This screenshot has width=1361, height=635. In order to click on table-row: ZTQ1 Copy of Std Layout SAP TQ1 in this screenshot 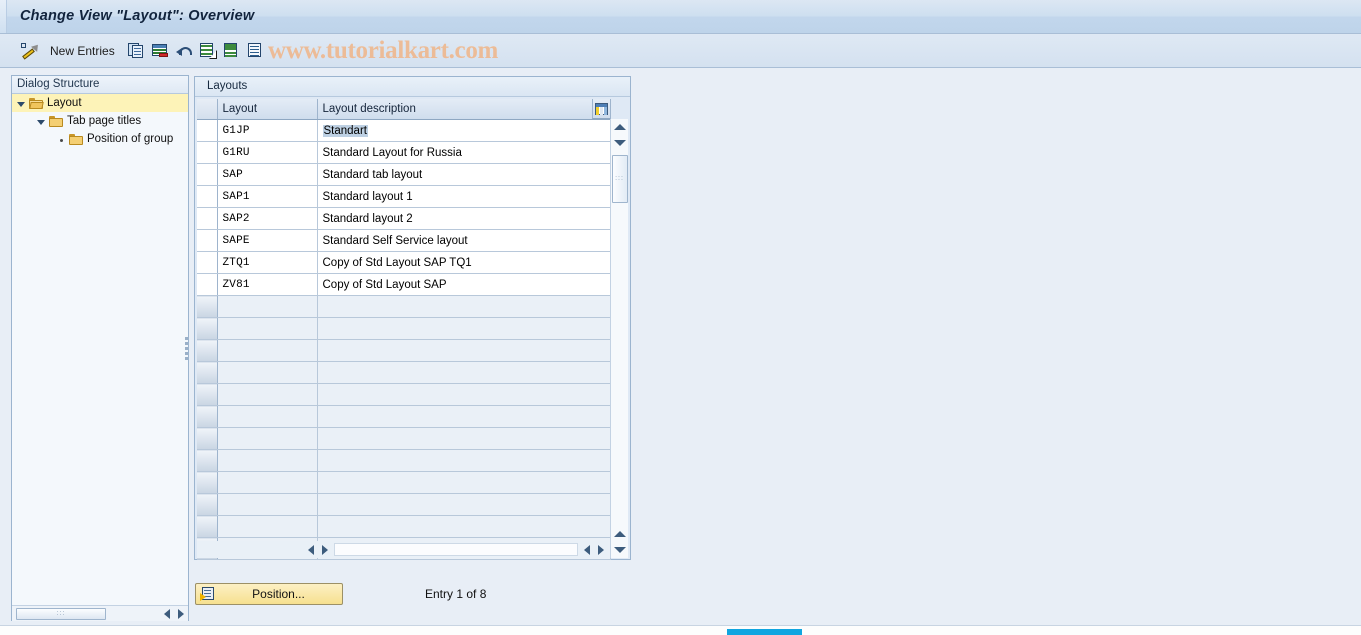, I will do `click(404, 262)`.